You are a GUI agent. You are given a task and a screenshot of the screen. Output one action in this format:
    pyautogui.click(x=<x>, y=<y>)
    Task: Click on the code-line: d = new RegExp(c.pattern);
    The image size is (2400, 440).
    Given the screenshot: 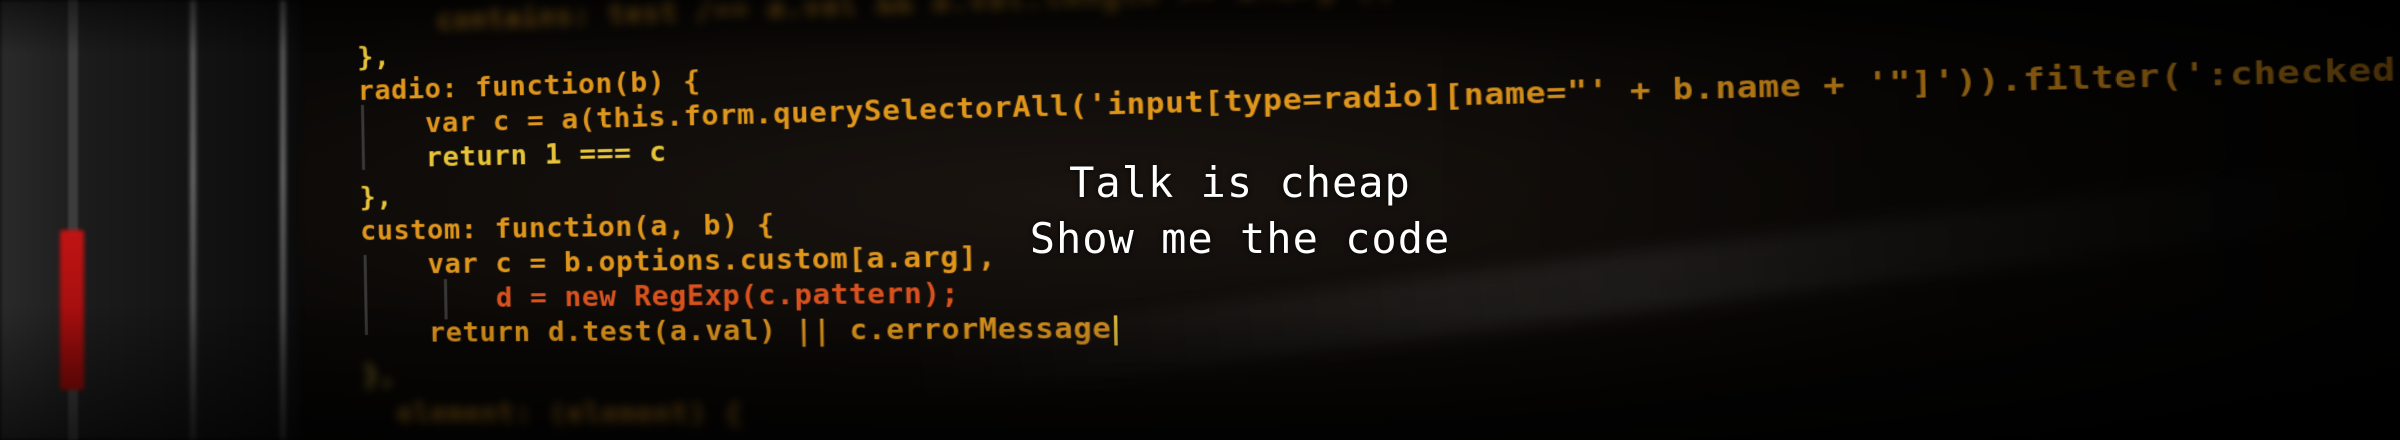 What is the action you would take?
    pyautogui.click(x=660, y=296)
    